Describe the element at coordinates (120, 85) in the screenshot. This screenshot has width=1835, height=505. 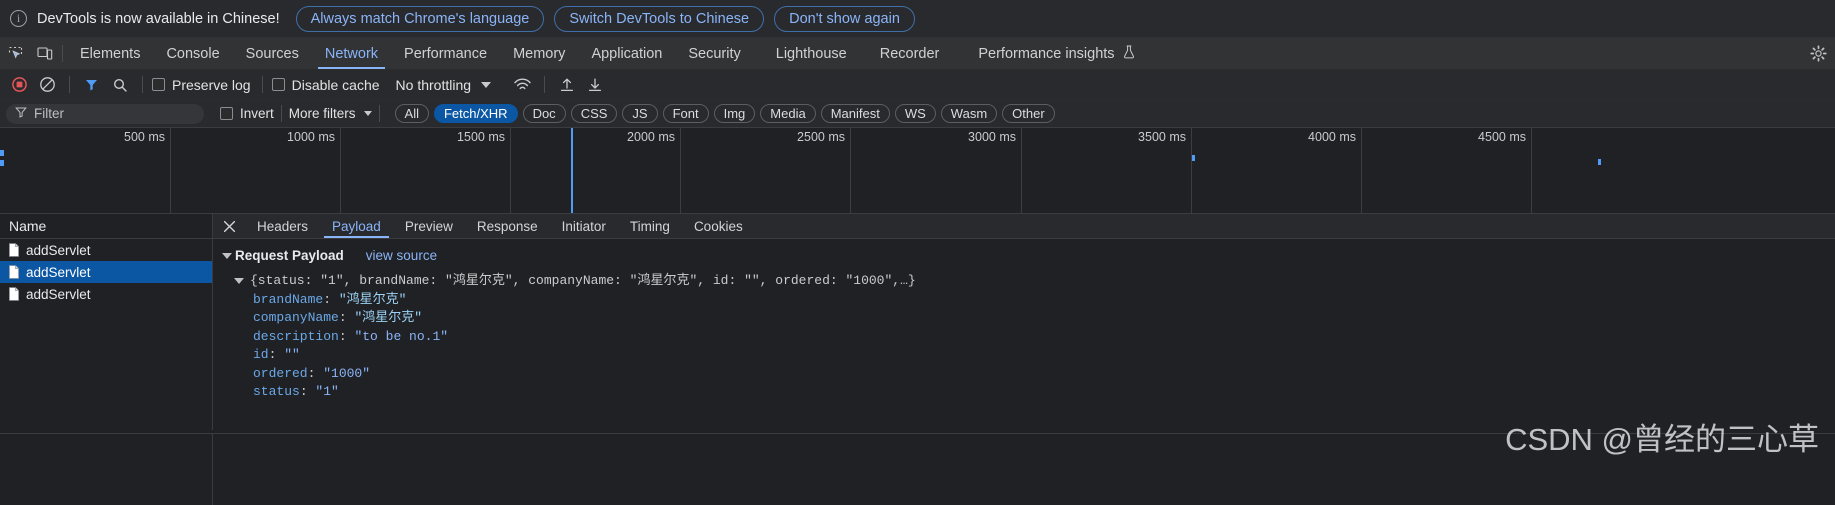
I see `search-icon` at that location.